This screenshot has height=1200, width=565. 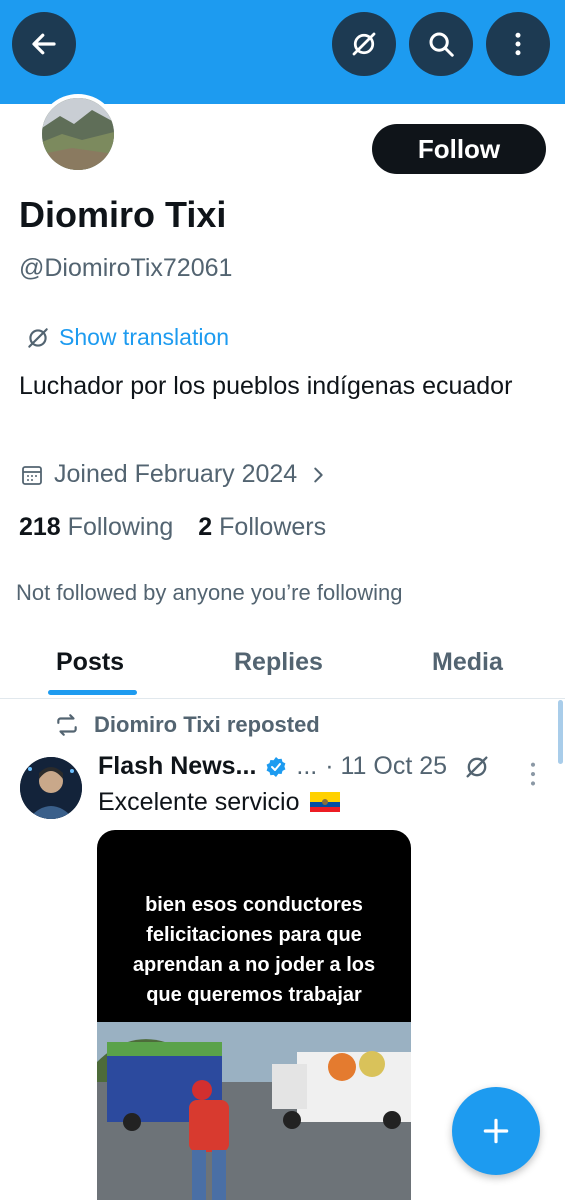 What do you see at coordinates (467, 662) in the screenshot?
I see `tab-media: Media` at bounding box center [467, 662].